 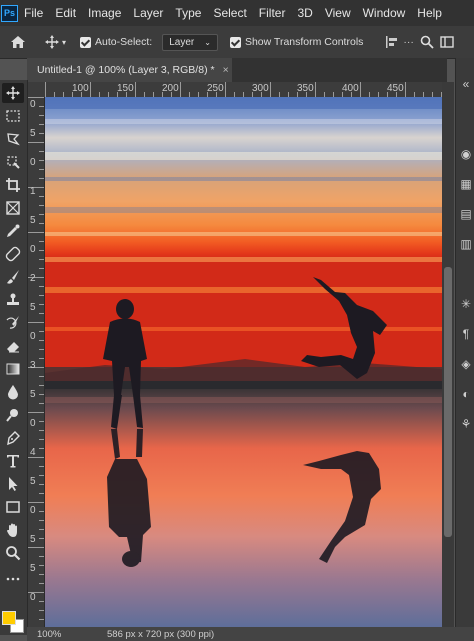 I want to click on clone-stamp-tool-icon, so click(x=13, y=300).